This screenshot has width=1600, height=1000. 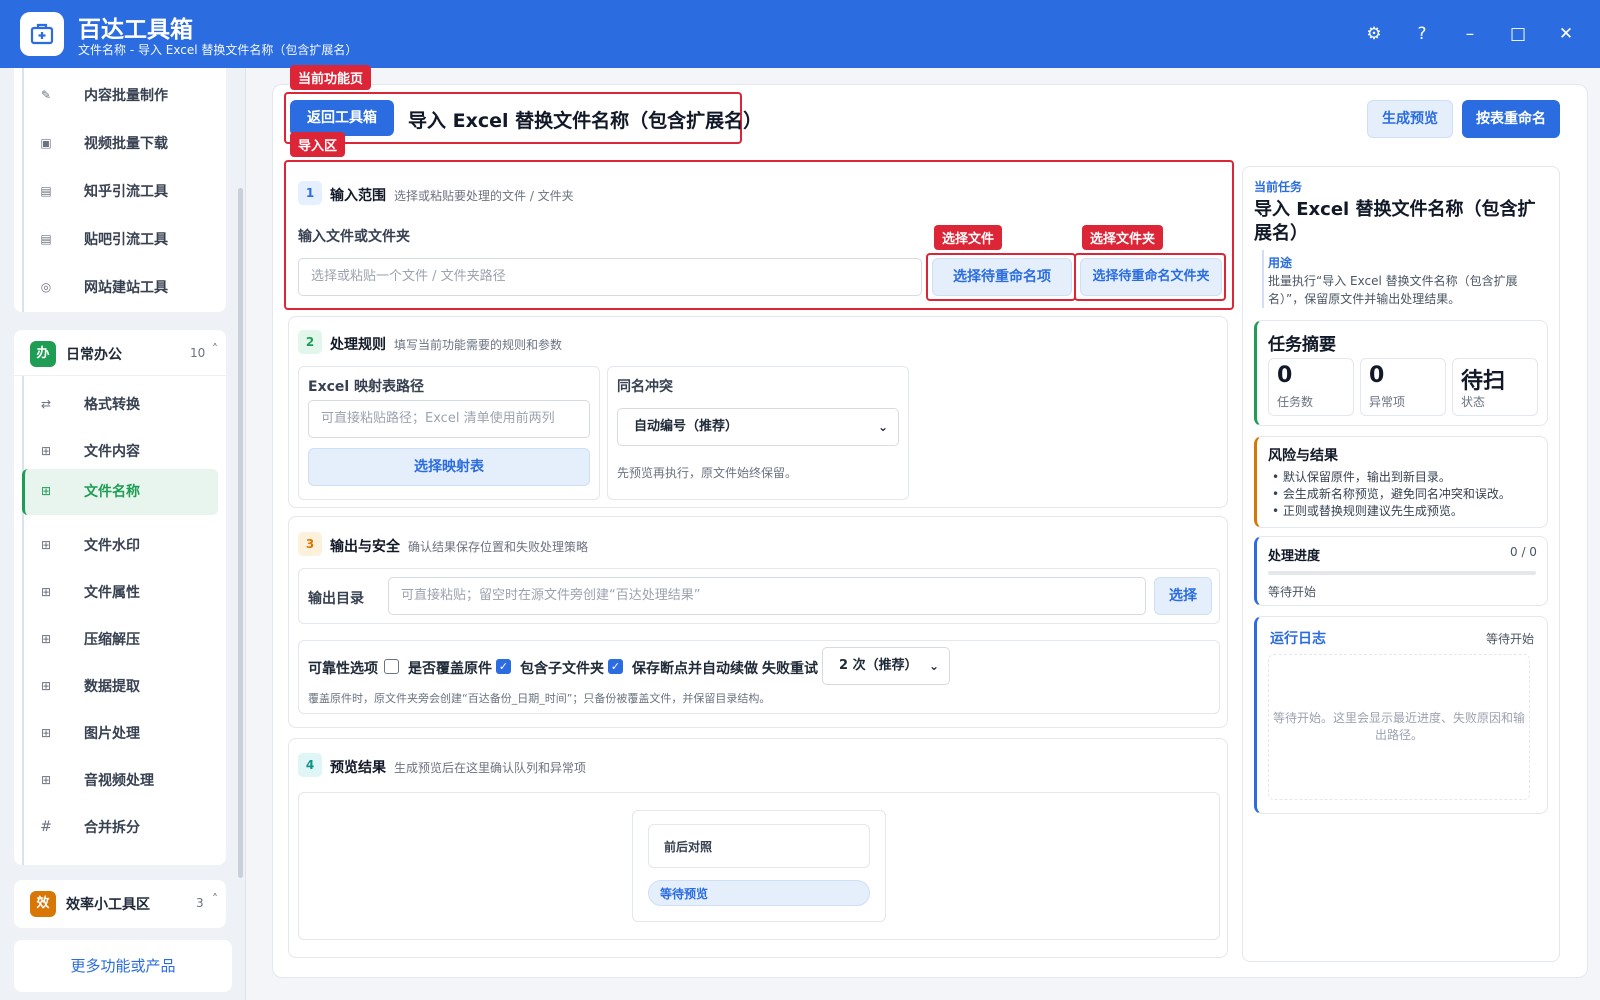 I want to click on group-header-office: 办 日常办公 10 ˄, so click(x=120, y=353).